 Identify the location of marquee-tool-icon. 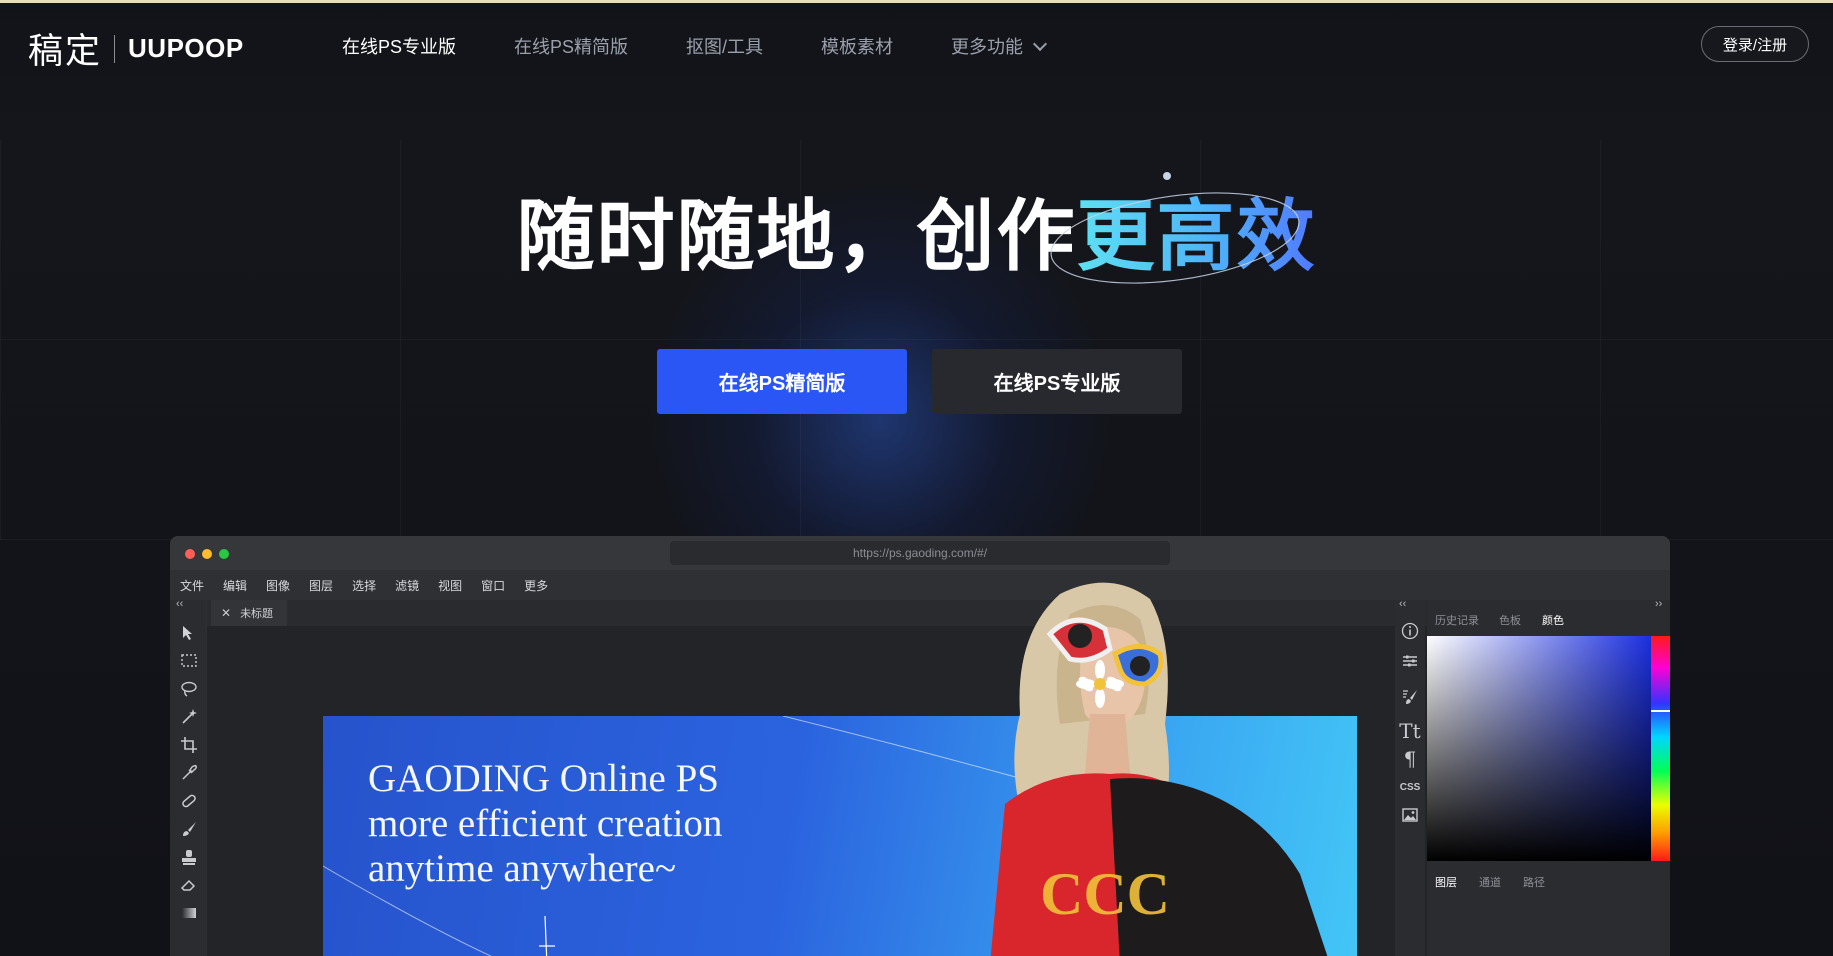
(189, 661).